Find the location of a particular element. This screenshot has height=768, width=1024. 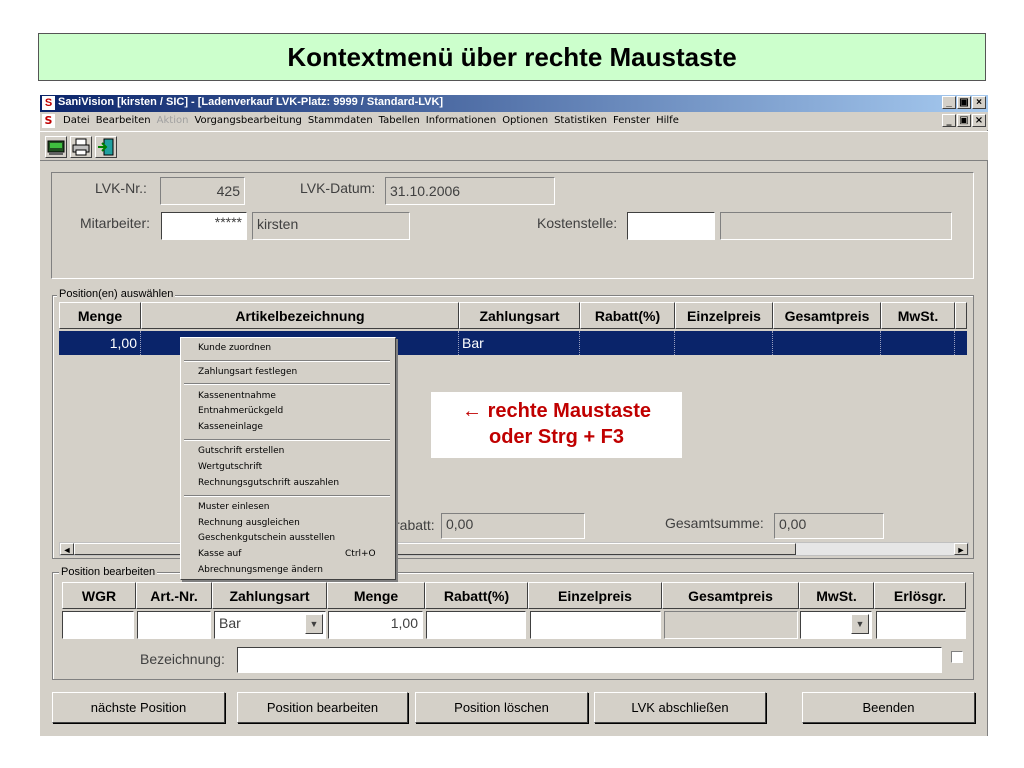

menu-stammdaten: Stammdaten is located at coordinates (340, 120).